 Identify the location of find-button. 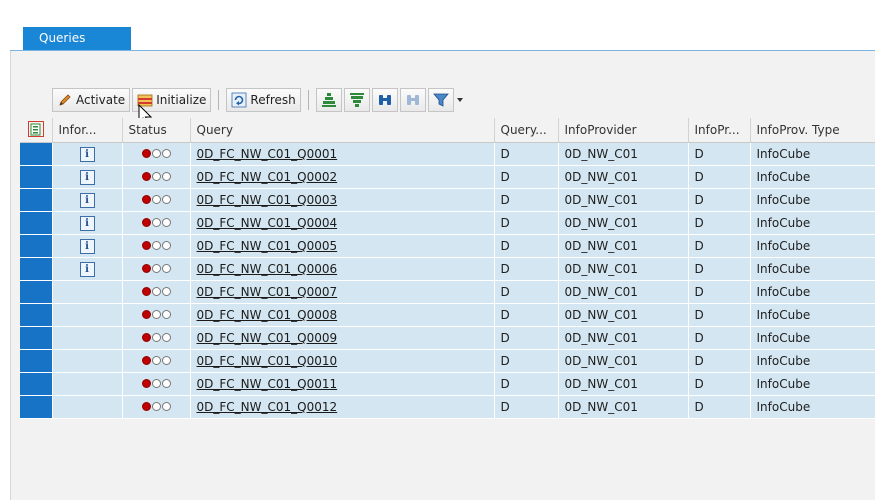
(384, 100).